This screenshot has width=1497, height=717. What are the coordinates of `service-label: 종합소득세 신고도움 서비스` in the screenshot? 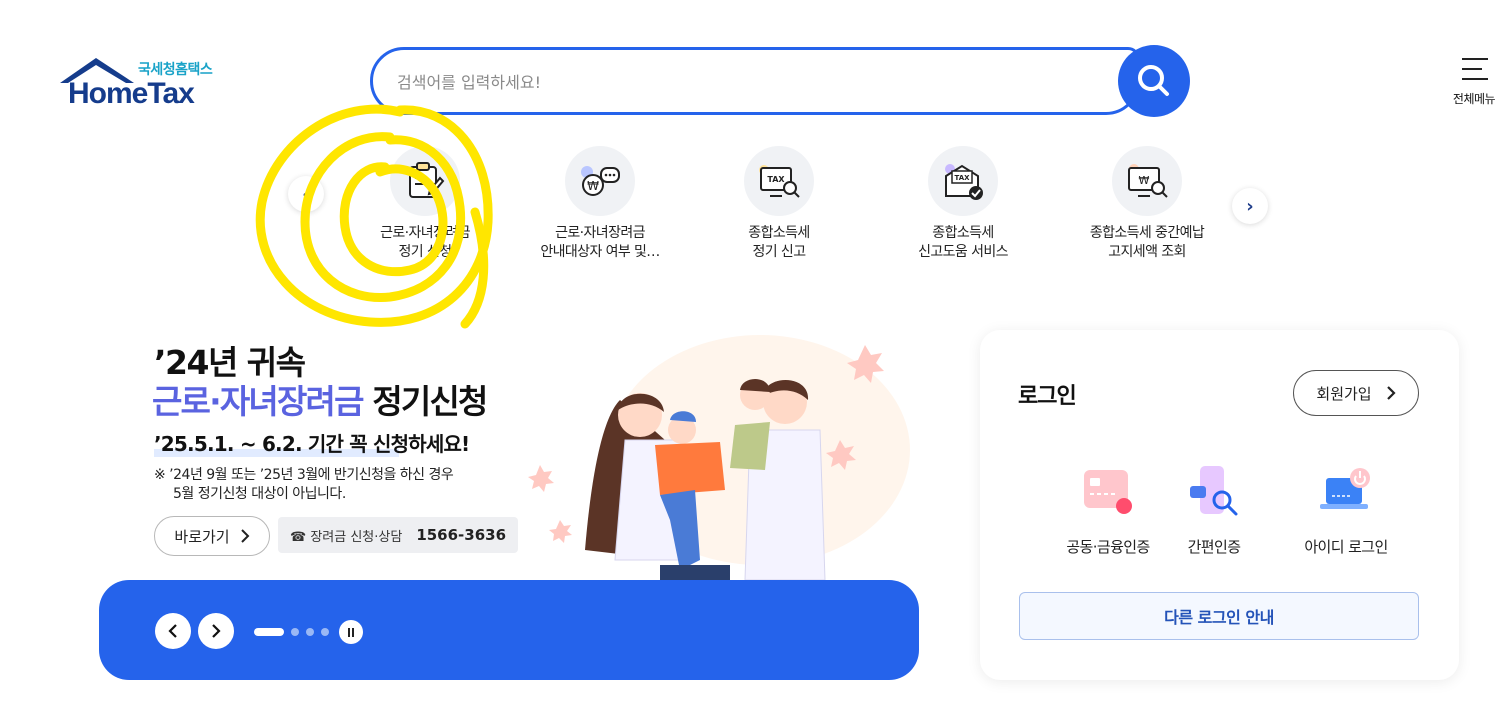 It's located at (963, 242).